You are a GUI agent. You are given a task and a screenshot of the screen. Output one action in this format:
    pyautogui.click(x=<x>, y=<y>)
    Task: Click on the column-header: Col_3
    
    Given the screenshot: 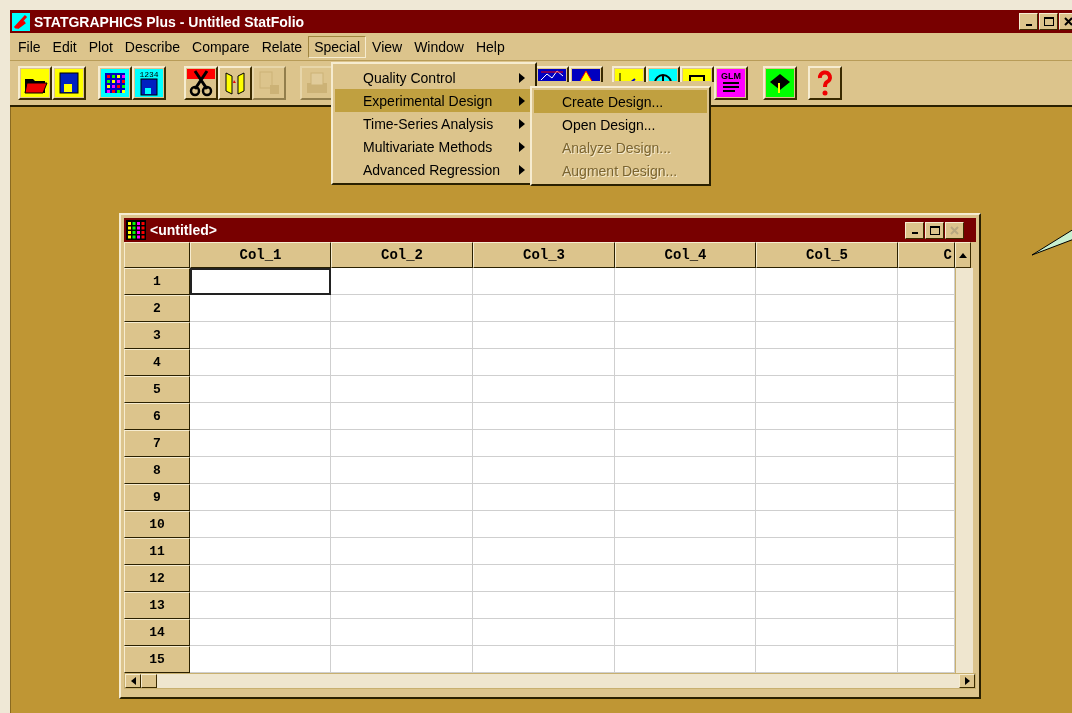 What is the action you would take?
    pyautogui.click(x=544, y=255)
    